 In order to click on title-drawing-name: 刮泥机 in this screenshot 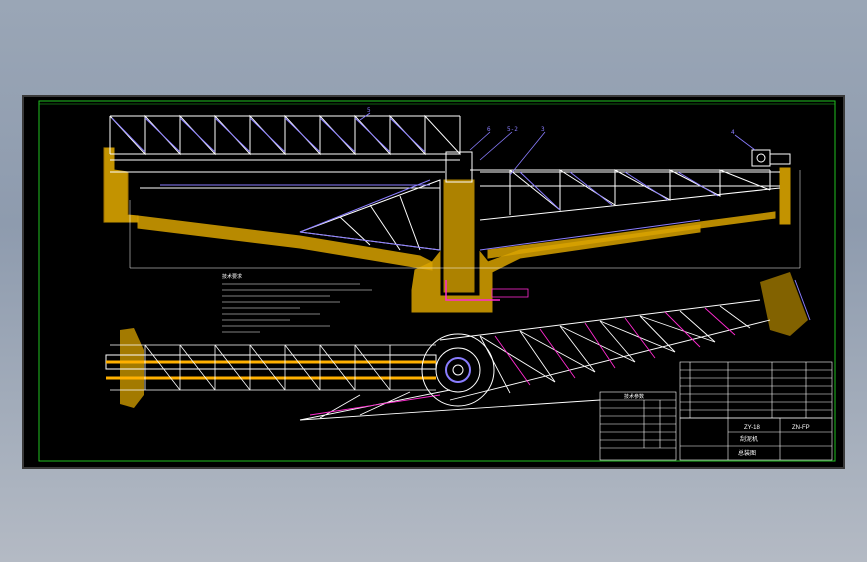, I will do `click(749, 439)`.